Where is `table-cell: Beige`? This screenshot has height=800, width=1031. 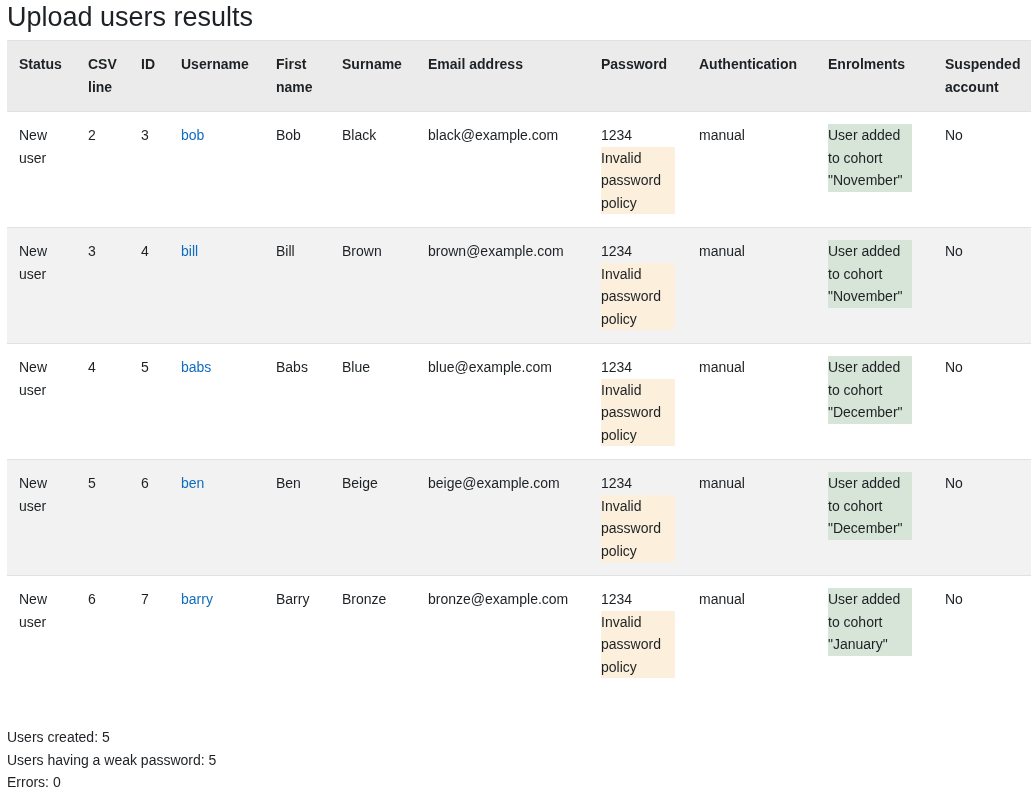
table-cell: Beige is located at coordinates (373, 517).